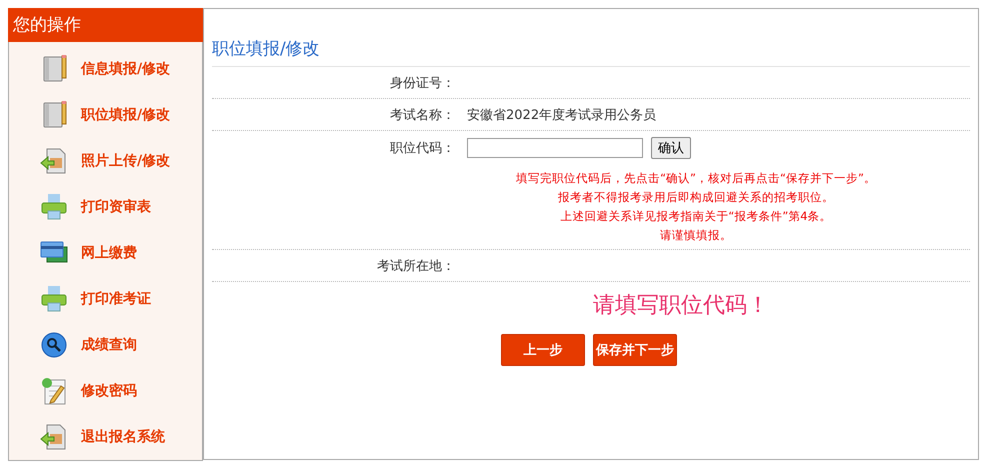 The image size is (987, 470). I want to click on sidebar-link: 信息填报/修改, so click(125, 69).